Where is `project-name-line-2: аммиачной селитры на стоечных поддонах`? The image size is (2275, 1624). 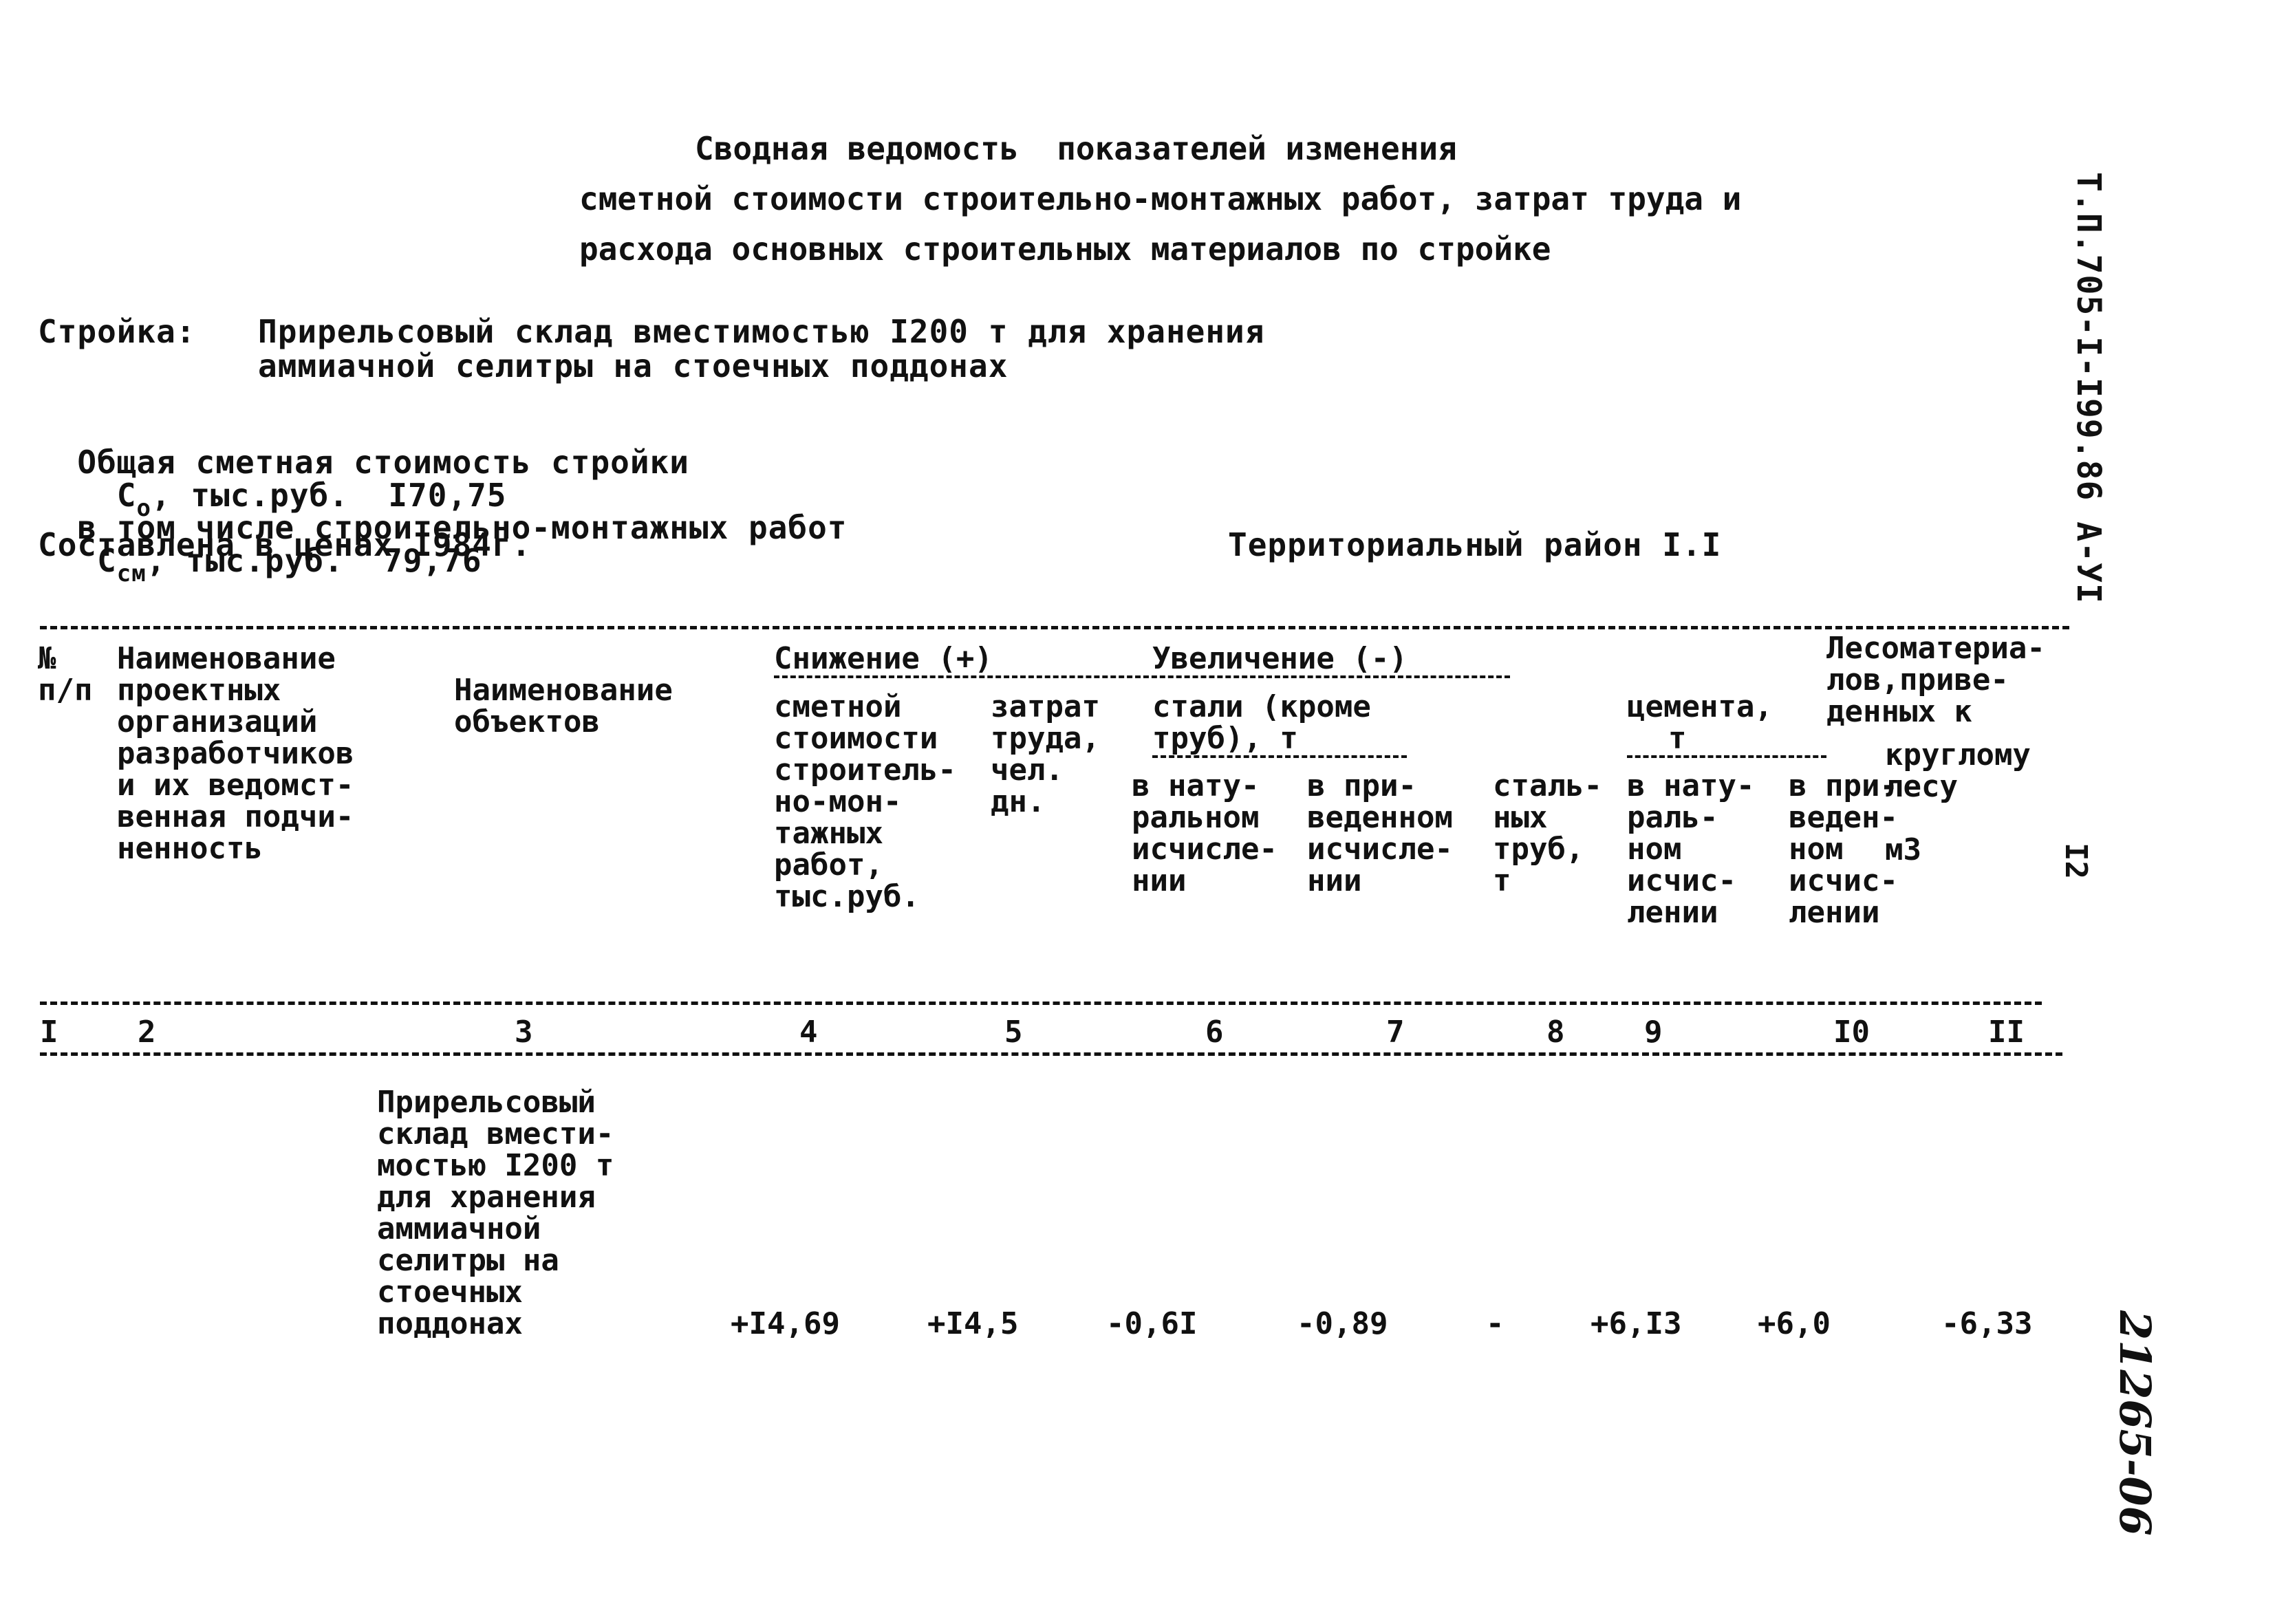 project-name-line-2: аммиачной селитры на стоечных поддонах is located at coordinates (633, 366).